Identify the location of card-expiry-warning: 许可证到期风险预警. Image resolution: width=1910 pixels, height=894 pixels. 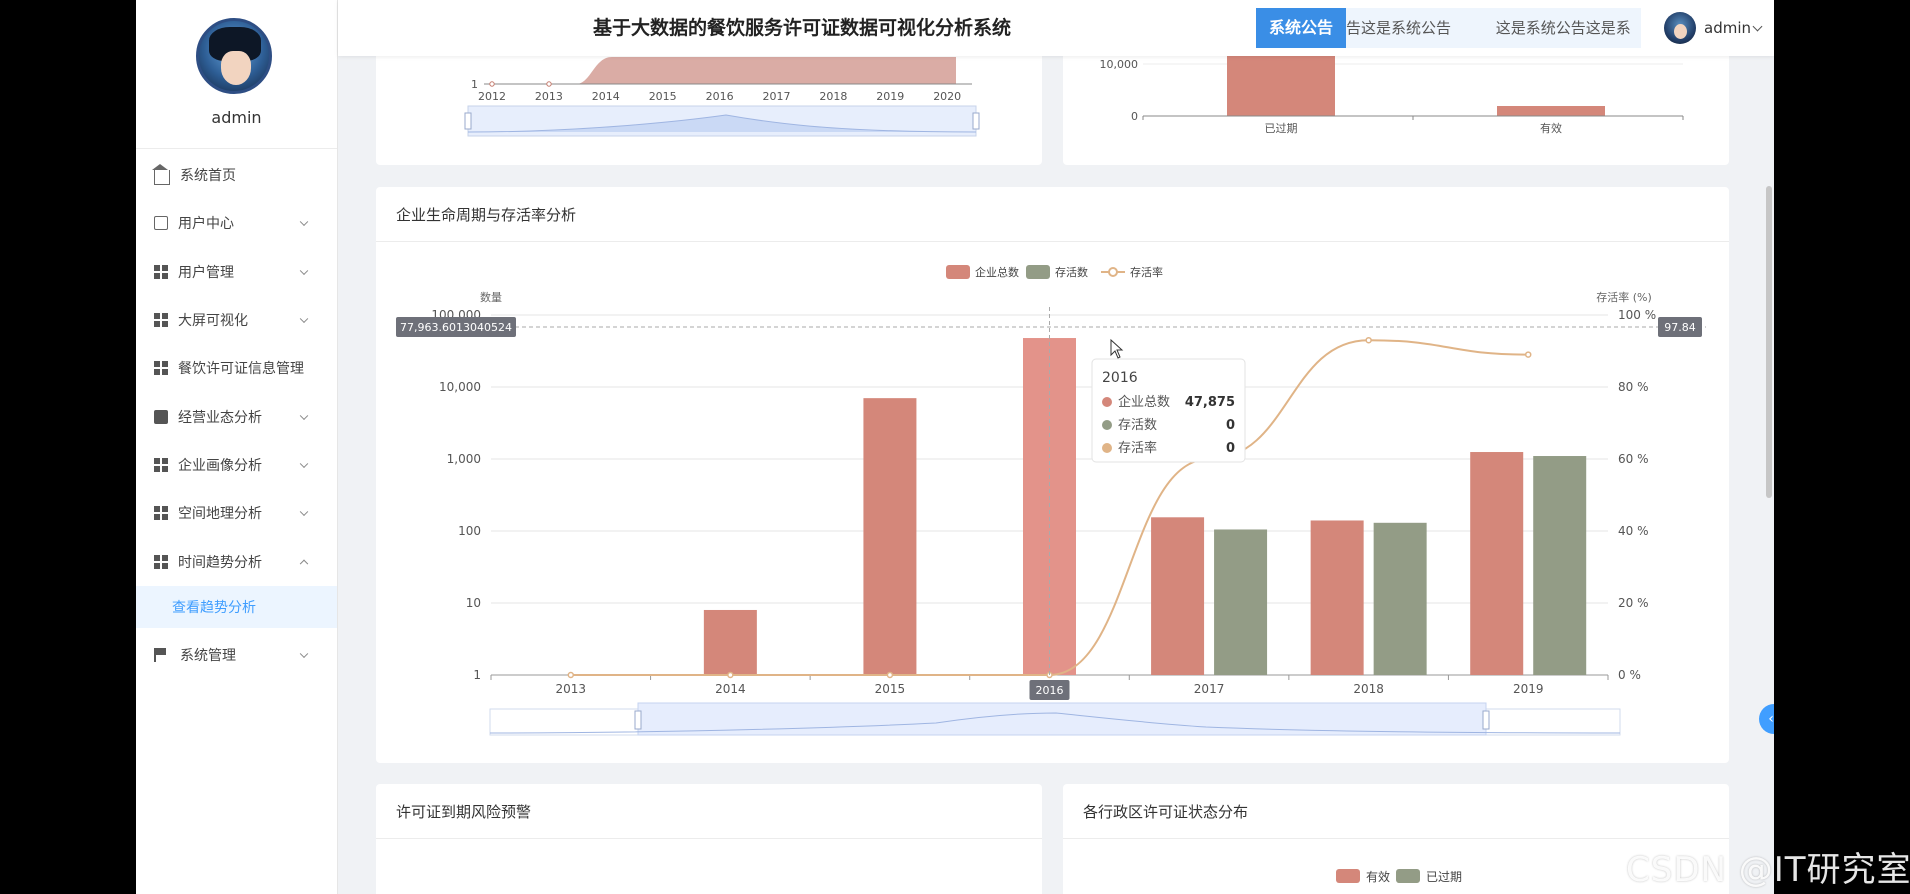
(709, 839).